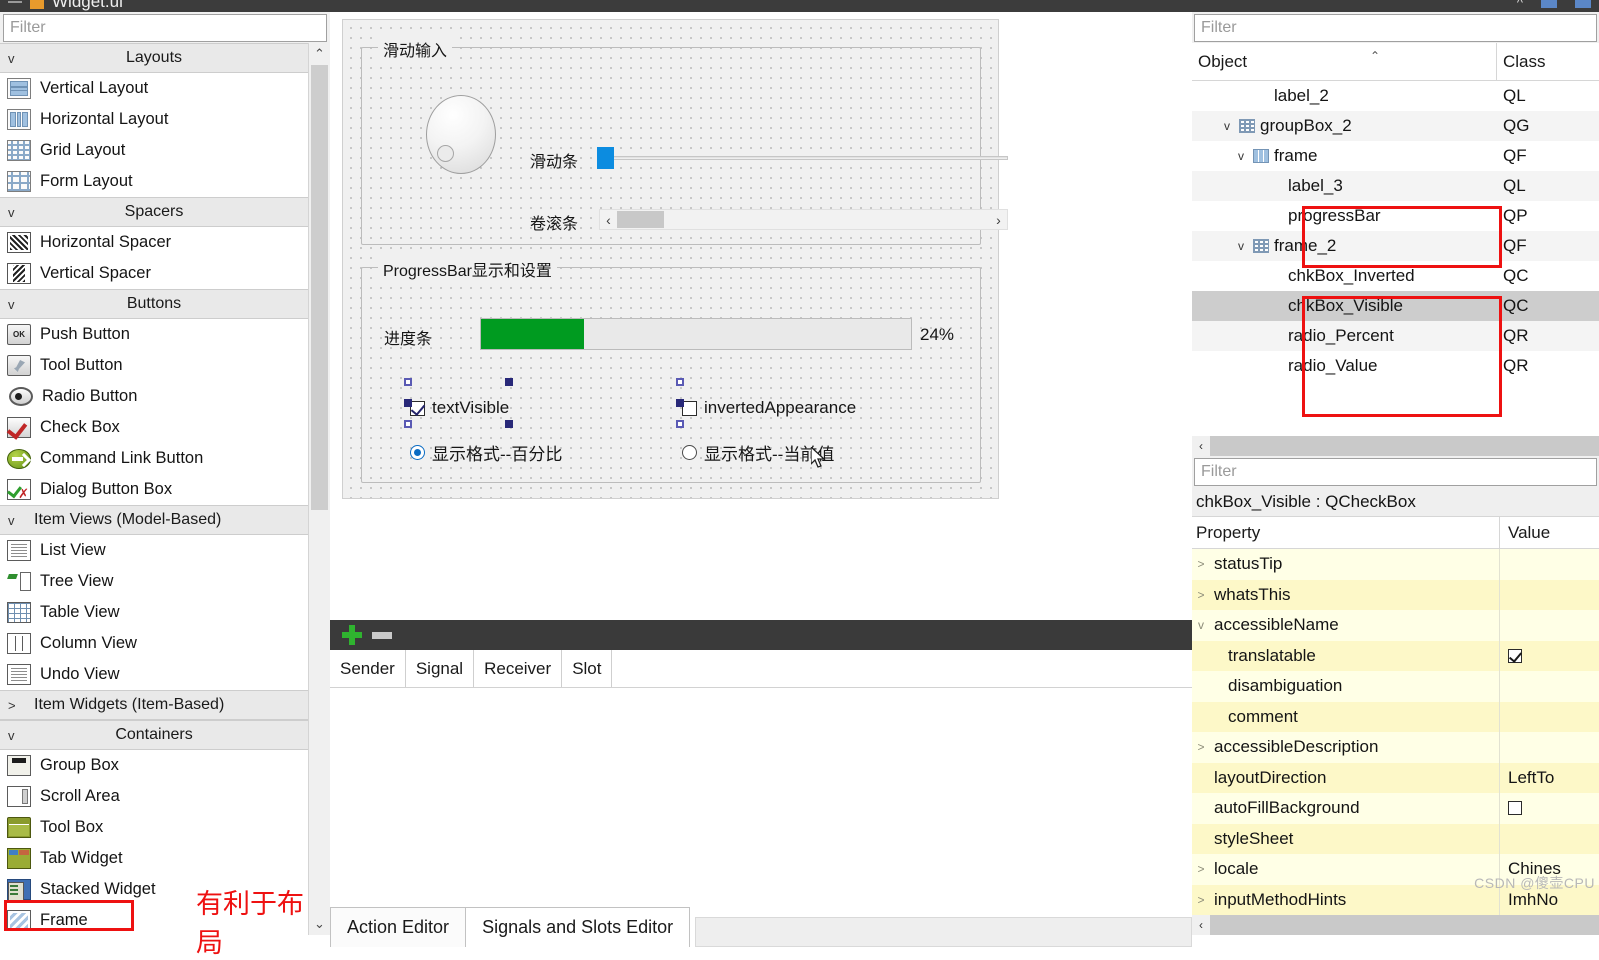 Image resolution: width=1599 pixels, height=960 pixels. I want to click on signal-slot-rows, so click(761, 788).